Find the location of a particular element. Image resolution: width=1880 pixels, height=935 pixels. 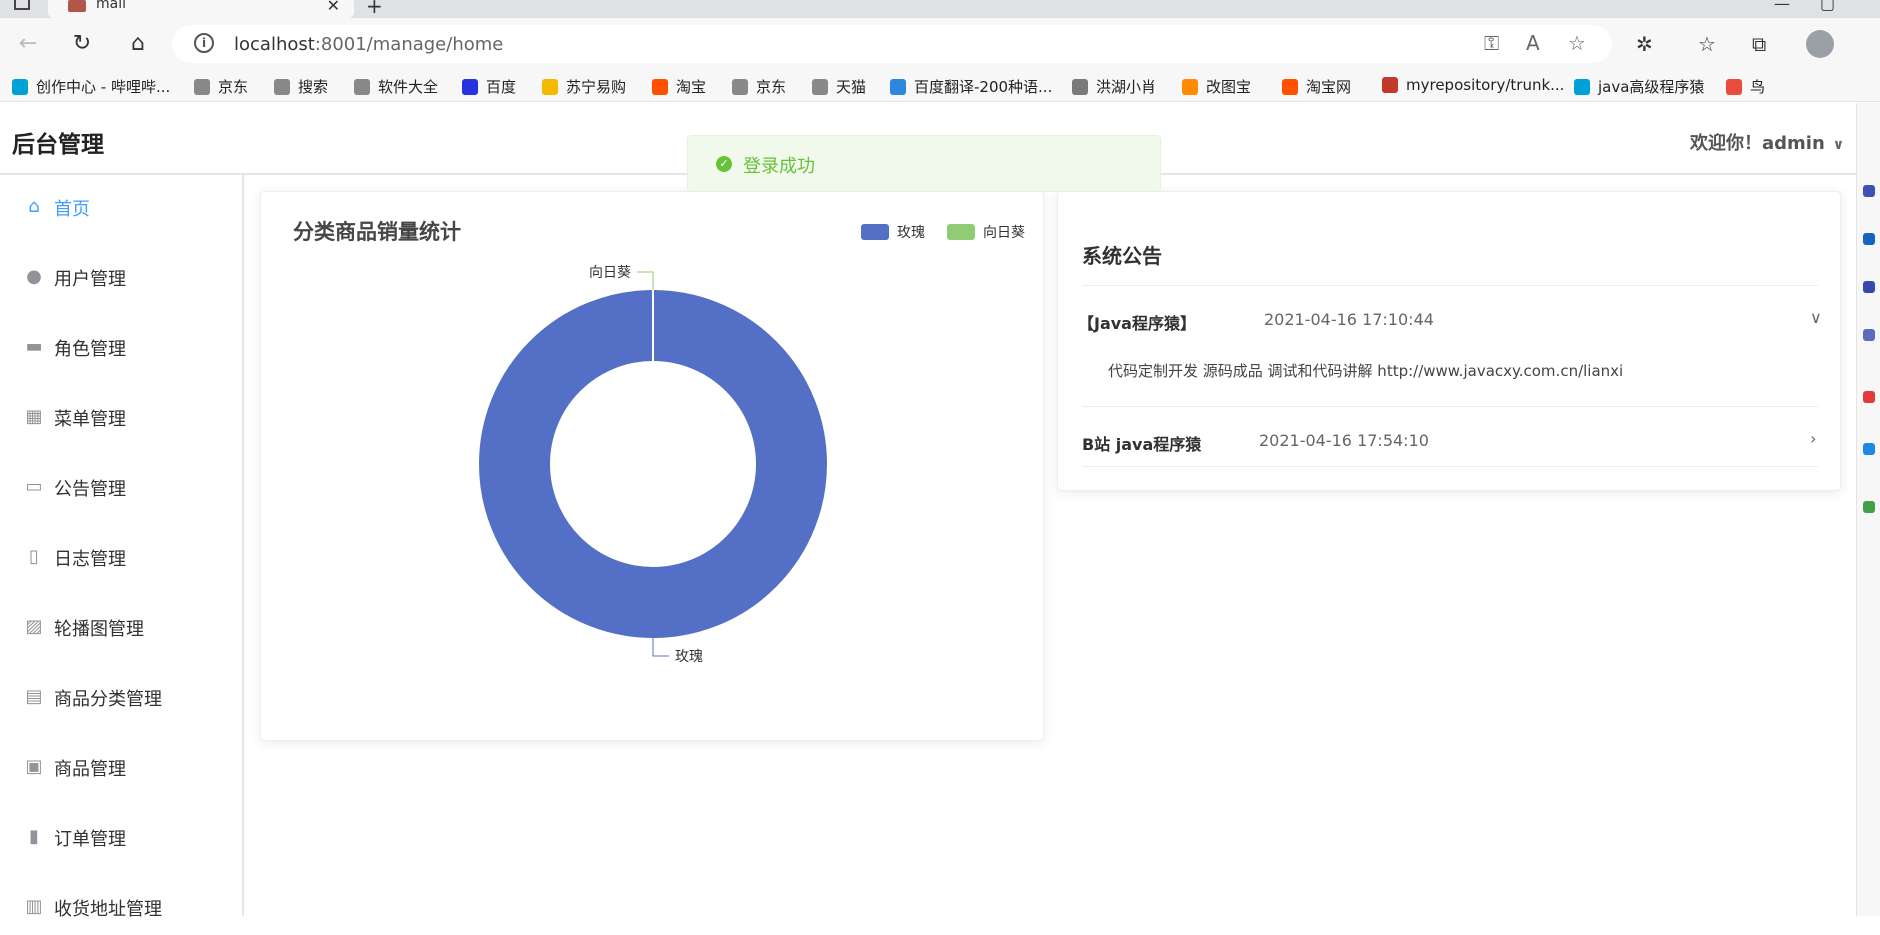

user-menu: 欢迎你！admin ∨ is located at coordinates (1767, 142).